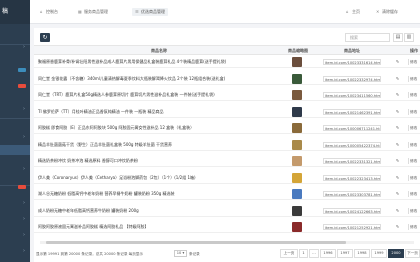 The height and width of the screenshot is (262, 420). I want to click on search-placeholder: 搜索, so click(354, 37).